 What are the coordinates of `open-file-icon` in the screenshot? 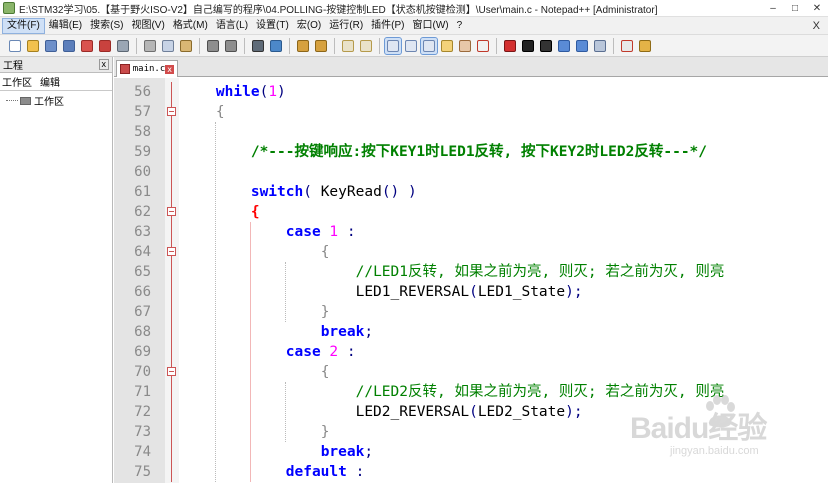 It's located at (33, 46).